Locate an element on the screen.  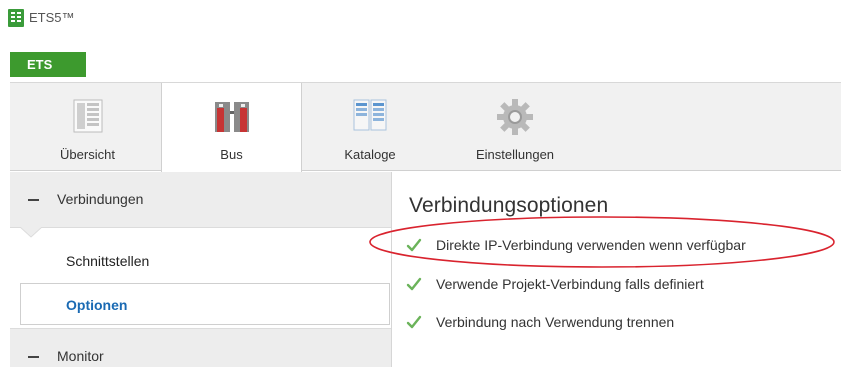
tab-catalogs: Kataloge is located at coordinates (370, 127).